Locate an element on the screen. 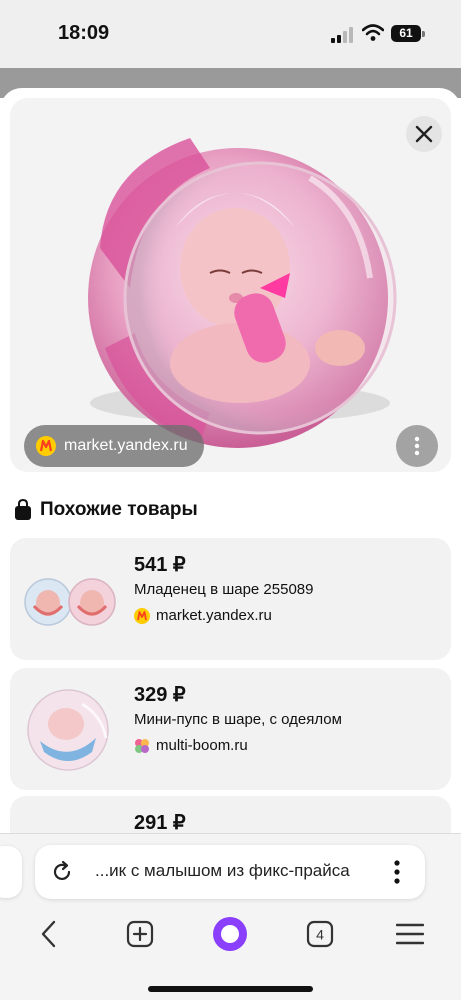 This screenshot has width=461, height=1000. close-icon is located at coordinates (424, 134).